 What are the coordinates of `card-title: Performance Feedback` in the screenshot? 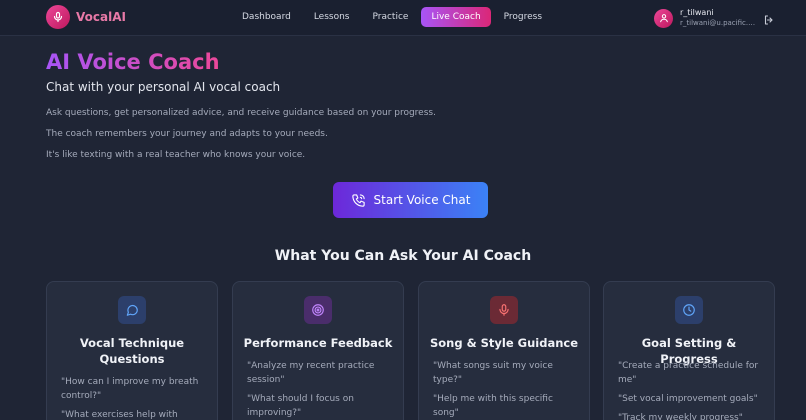 It's located at (318, 343).